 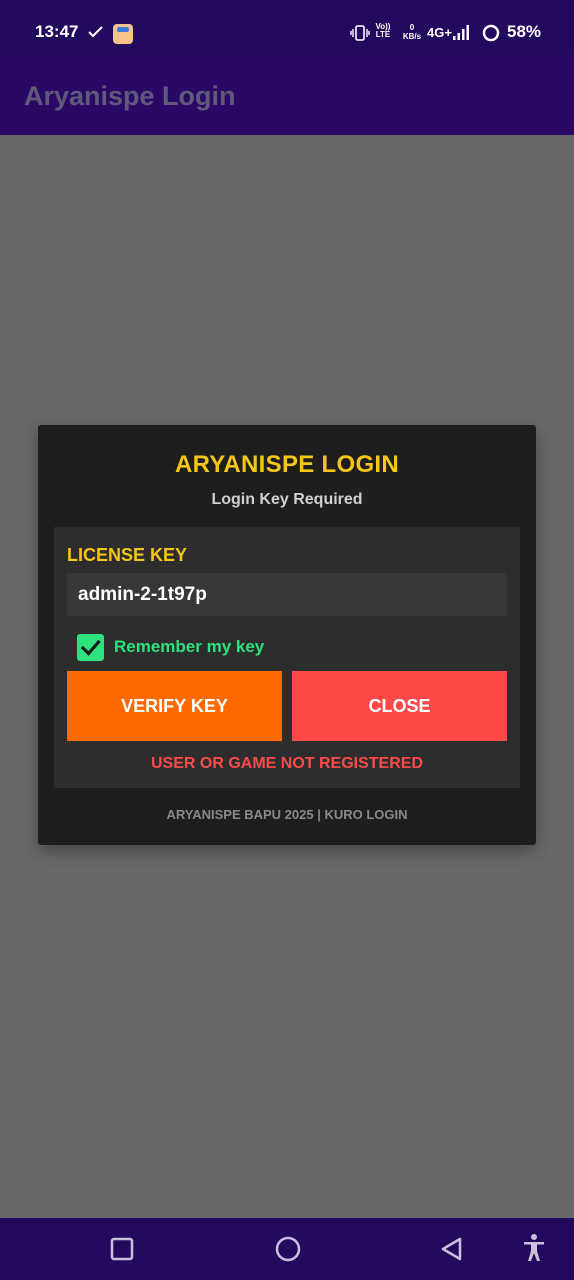 What do you see at coordinates (287, 27) in the screenshot?
I see `status-bar: 13:47 Vo)) LTE 0 KB/s 4G+ 58%` at bounding box center [287, 27].